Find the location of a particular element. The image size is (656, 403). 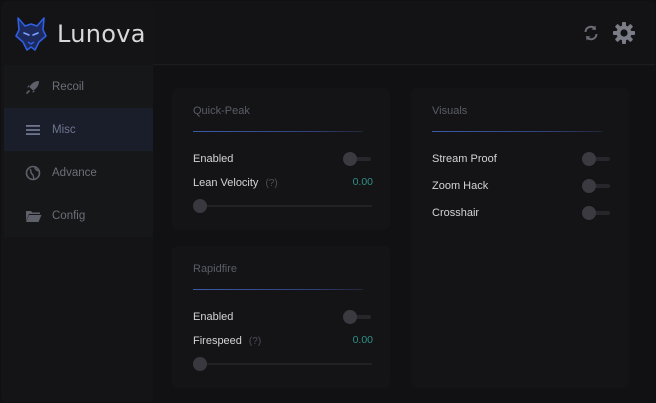

rapidfire-card: Rapidfire Enabled Firespeed (?) 0.00 is located at coordinates (281, 317).